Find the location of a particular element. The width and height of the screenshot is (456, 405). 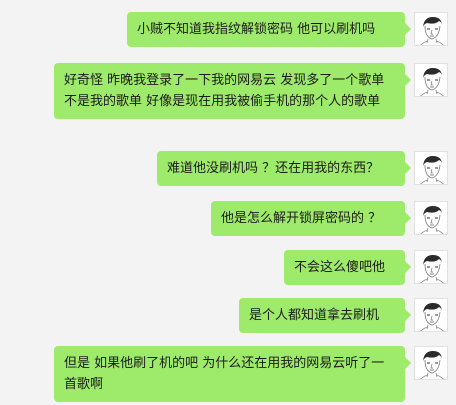

message-bubble: 他是怎么解开锁屏密码的 ？ is located at coordinates (311, 218).